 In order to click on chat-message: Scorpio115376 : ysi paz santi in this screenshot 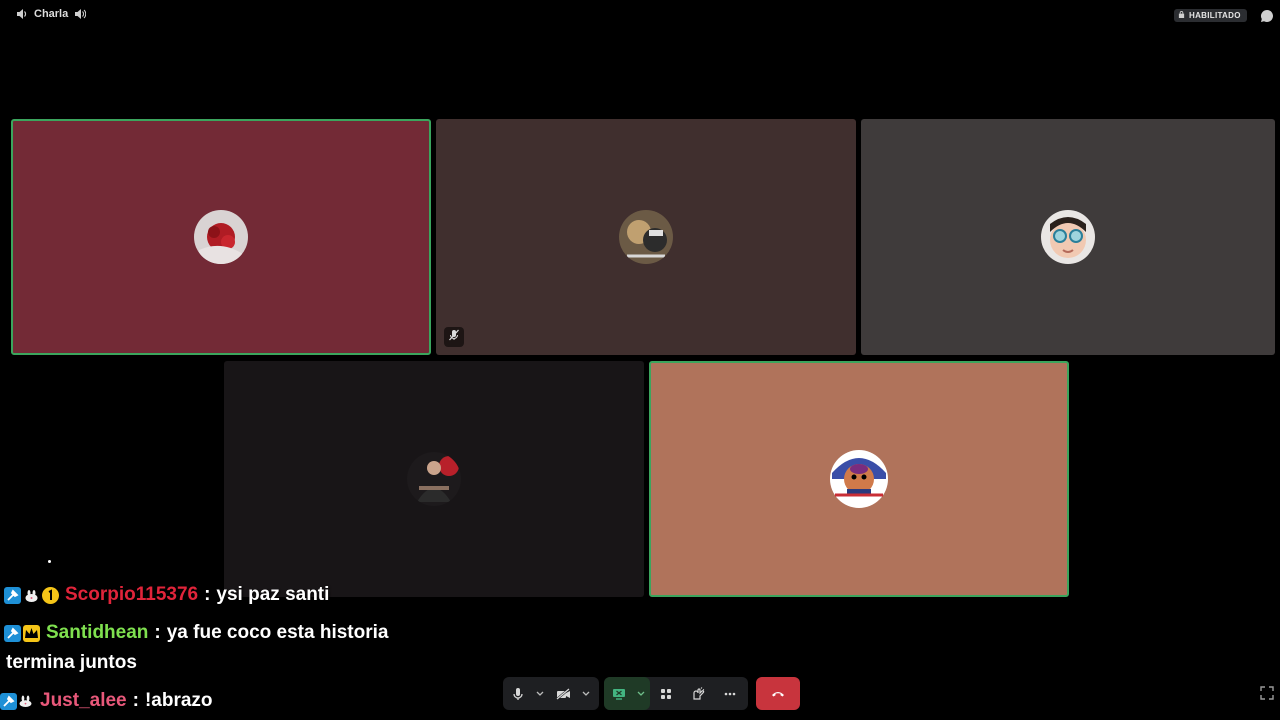, I will do `click(166, 595)`.